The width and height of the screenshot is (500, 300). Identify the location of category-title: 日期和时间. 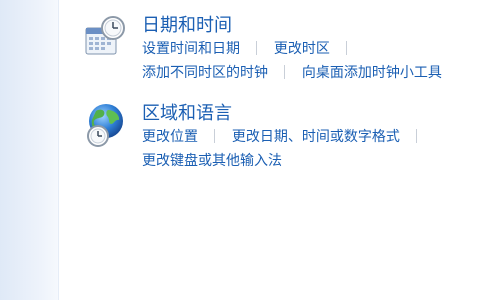
(321, 26).